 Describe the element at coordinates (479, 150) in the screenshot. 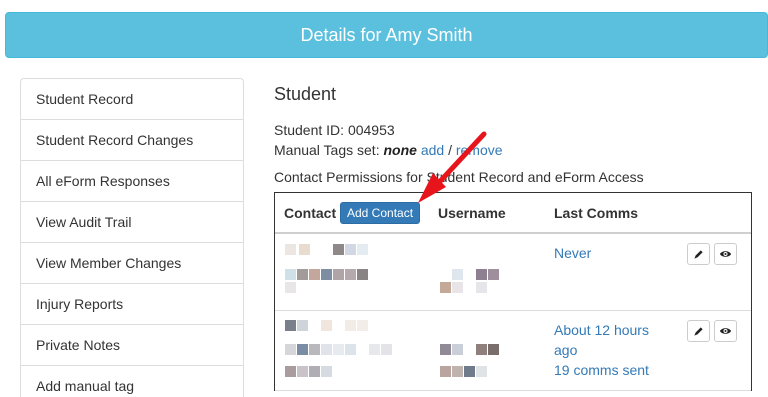

I see `remove-tag-link: remove` at that location.